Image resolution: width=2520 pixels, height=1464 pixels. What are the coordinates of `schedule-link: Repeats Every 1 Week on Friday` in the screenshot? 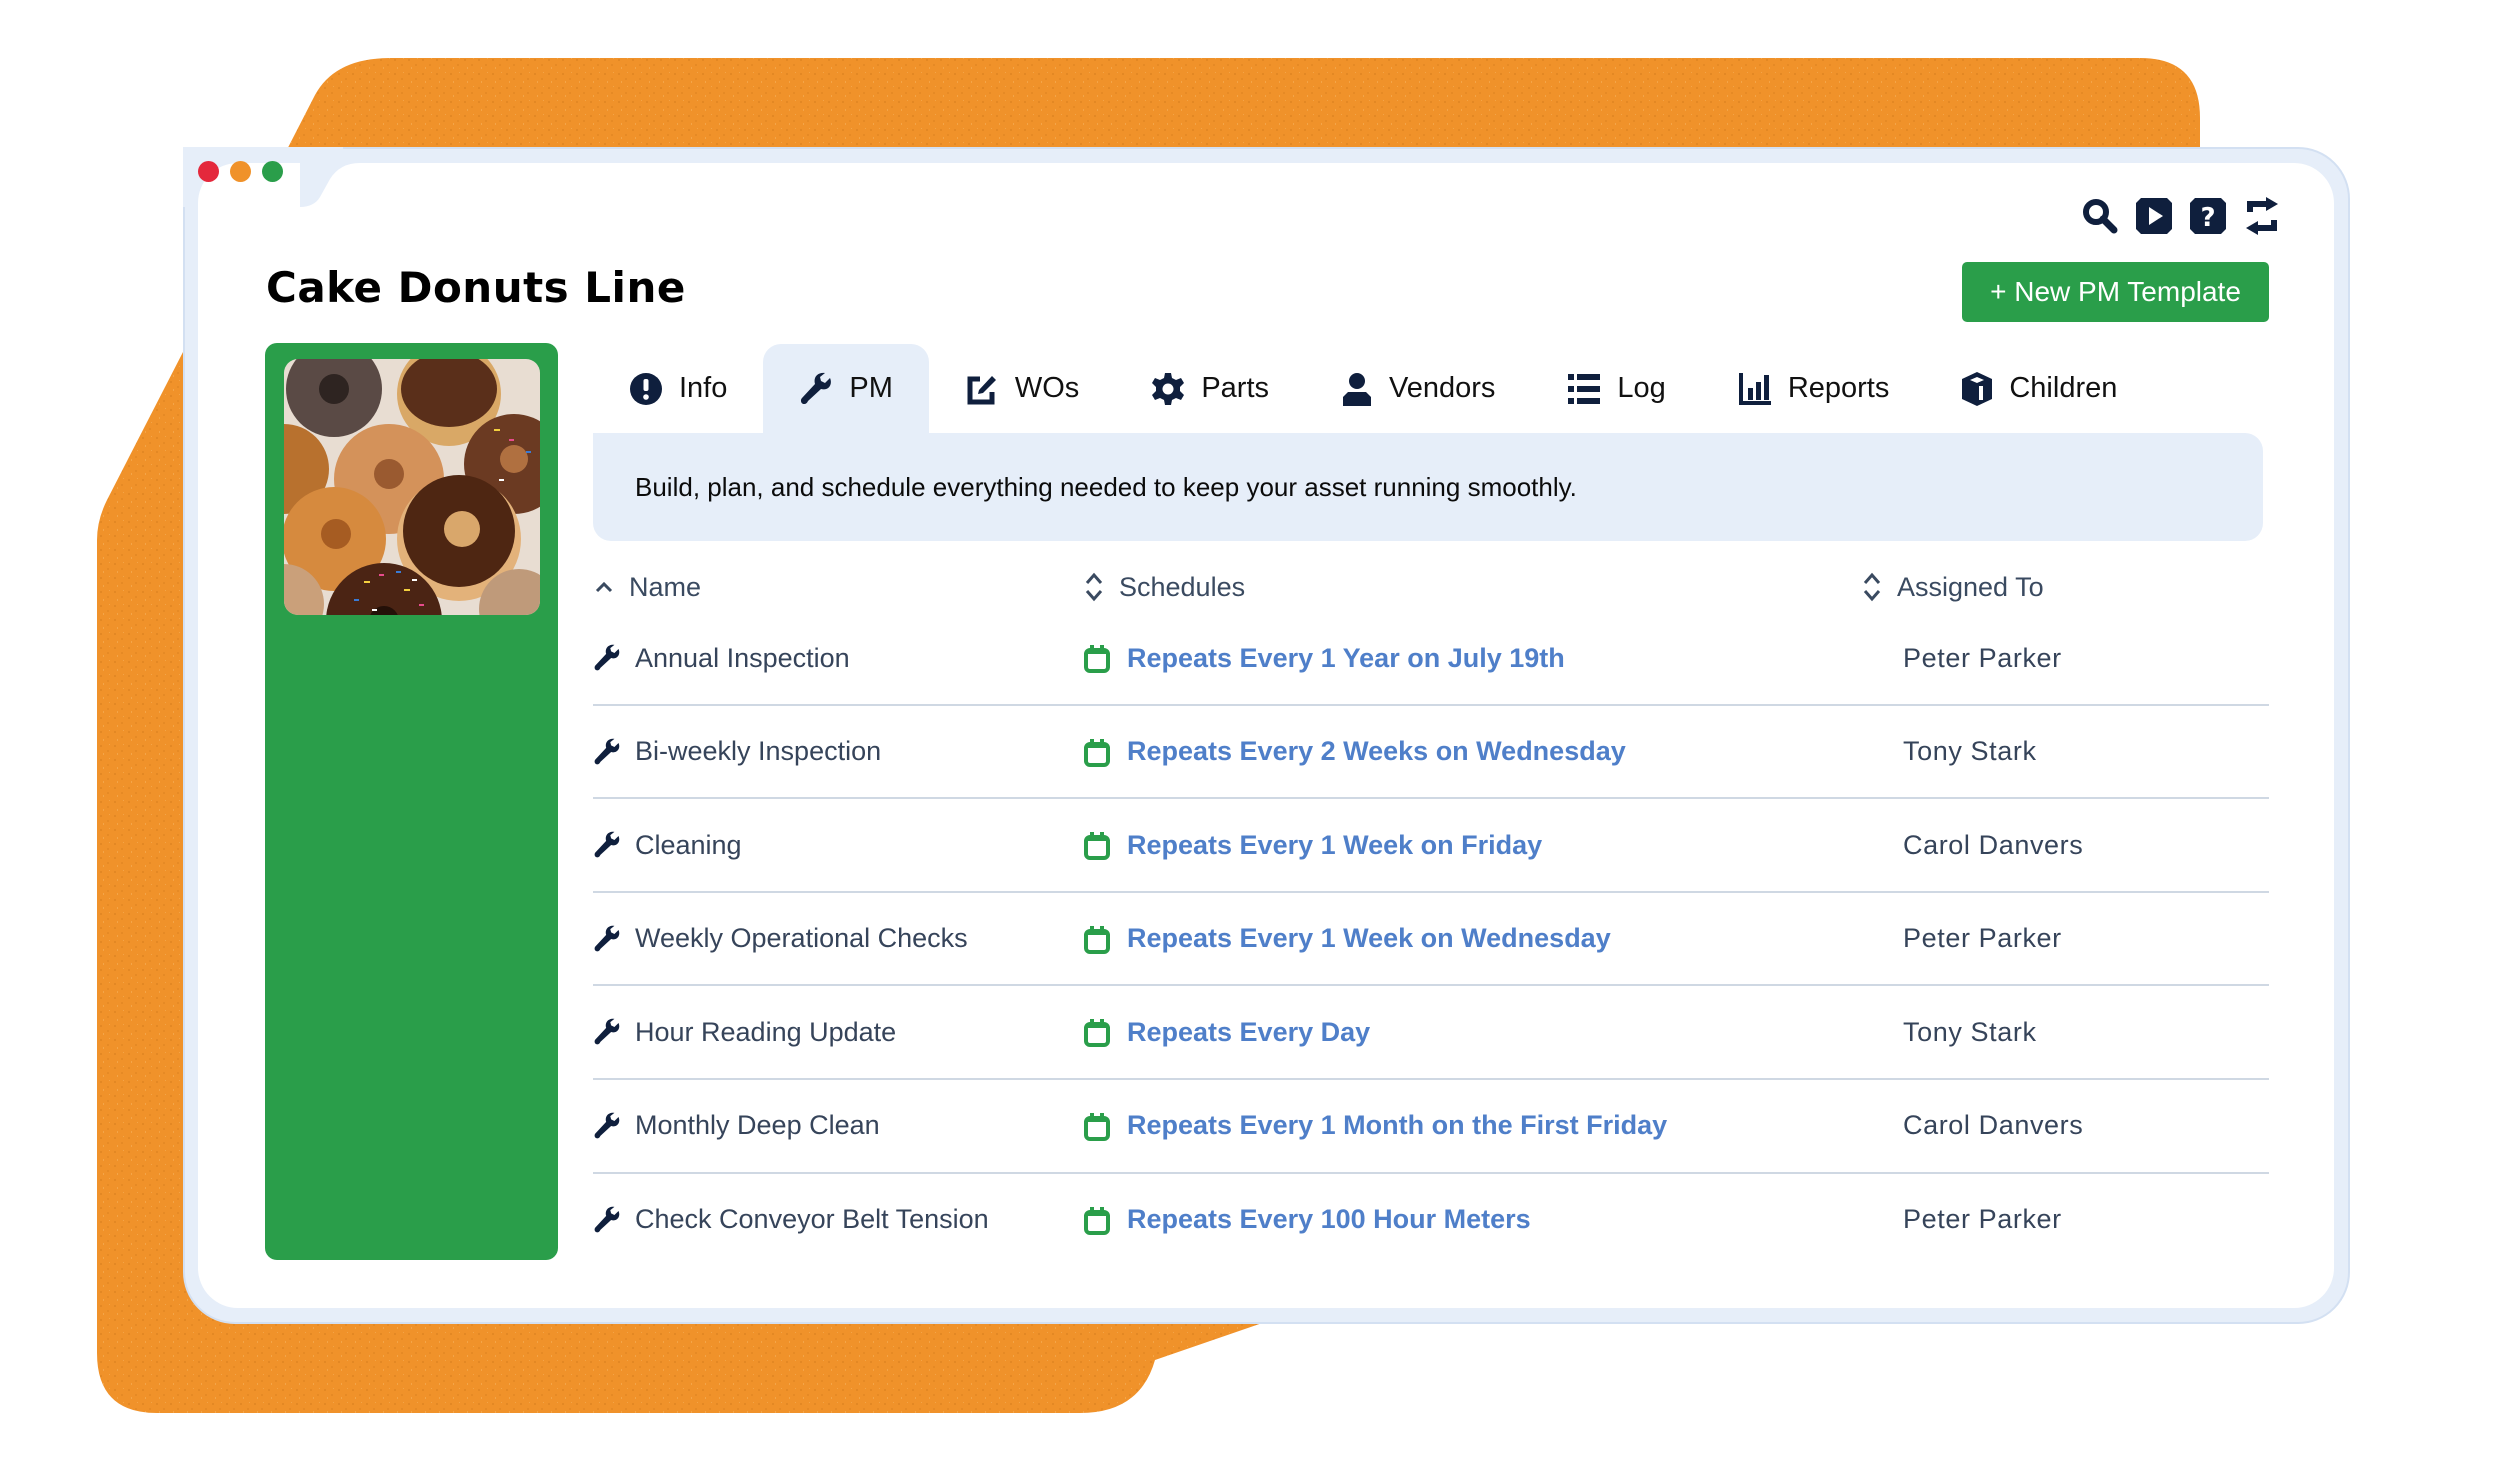 It's located at (1312, 845).